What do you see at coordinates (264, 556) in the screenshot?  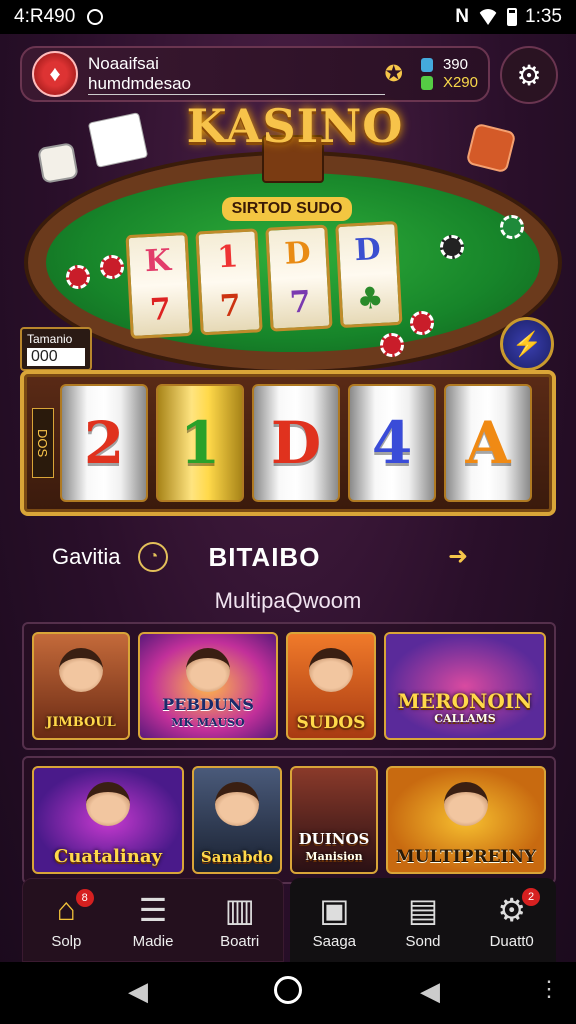 I see `info-title: BITAIBO` at bounding box center [264, 556].